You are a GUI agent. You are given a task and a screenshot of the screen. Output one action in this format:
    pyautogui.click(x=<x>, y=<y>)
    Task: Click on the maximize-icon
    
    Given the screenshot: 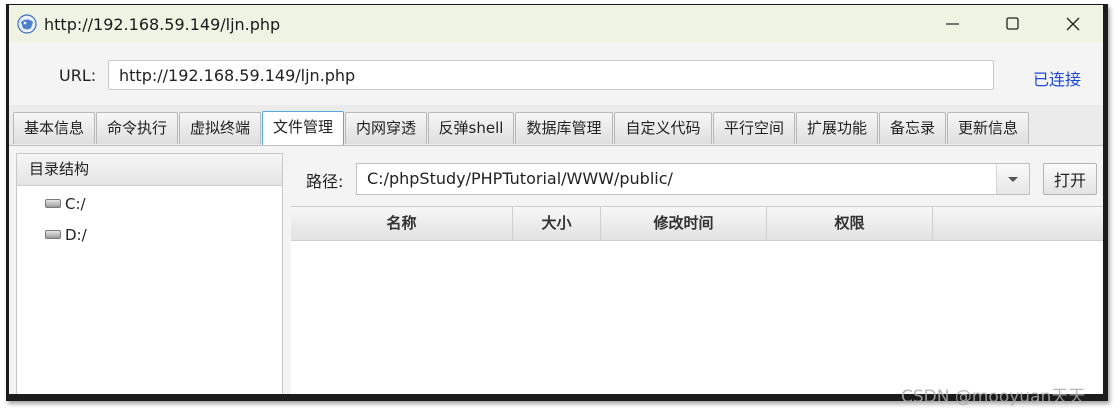 What is the action you would take?
    pyautogui.click(x=1012, y=23)
    